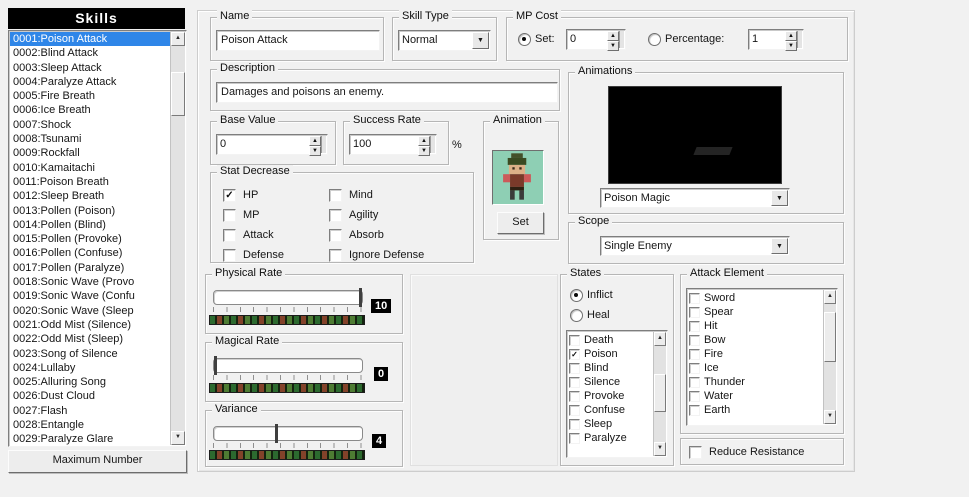 The image size is (969, 497). What do you see at coordinates (376, 195) in the screenshot?
I see `stat-decrease-option: Mind` at bounding box center [376, 195].